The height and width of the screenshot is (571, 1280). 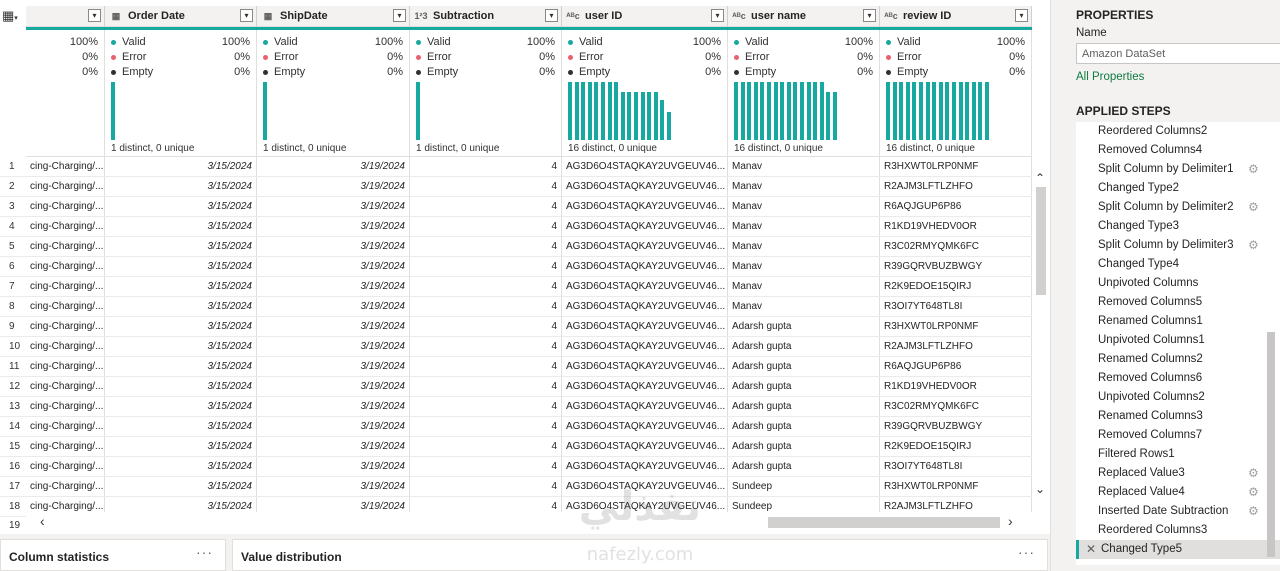 What do you see at coordinates (956, 366) in the screenshot?
I see `cell-review-id: R6AQJGUP6P86` at bounding box center [956, 366].